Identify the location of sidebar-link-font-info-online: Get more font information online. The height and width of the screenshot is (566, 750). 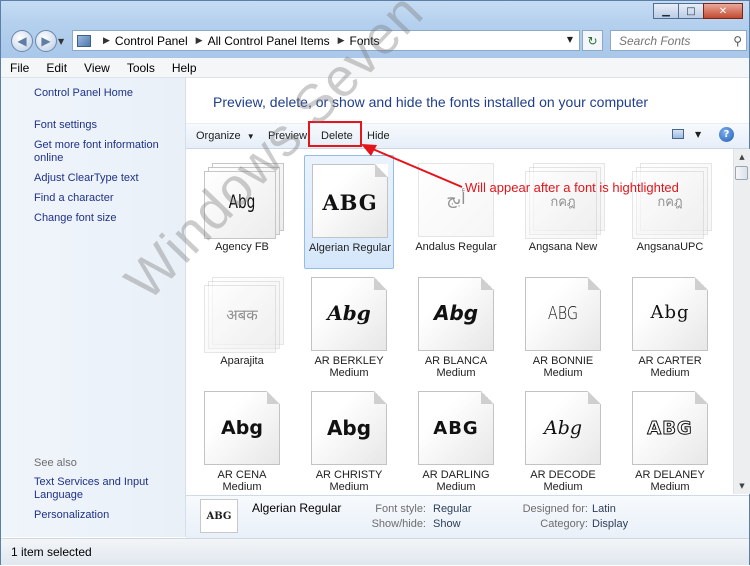
(99, 152).